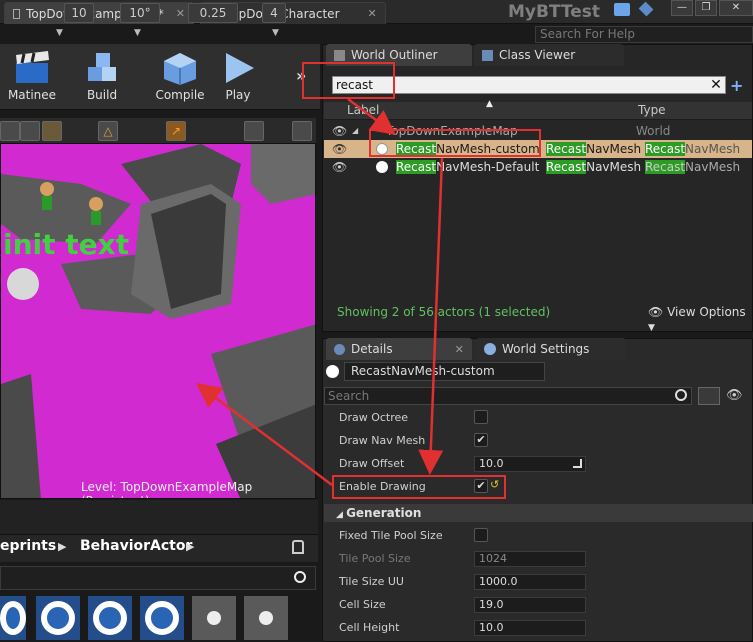  Describe the element at coordinates (371, 116) in the screenshot. I see `arrow-search-to-row` at that location.